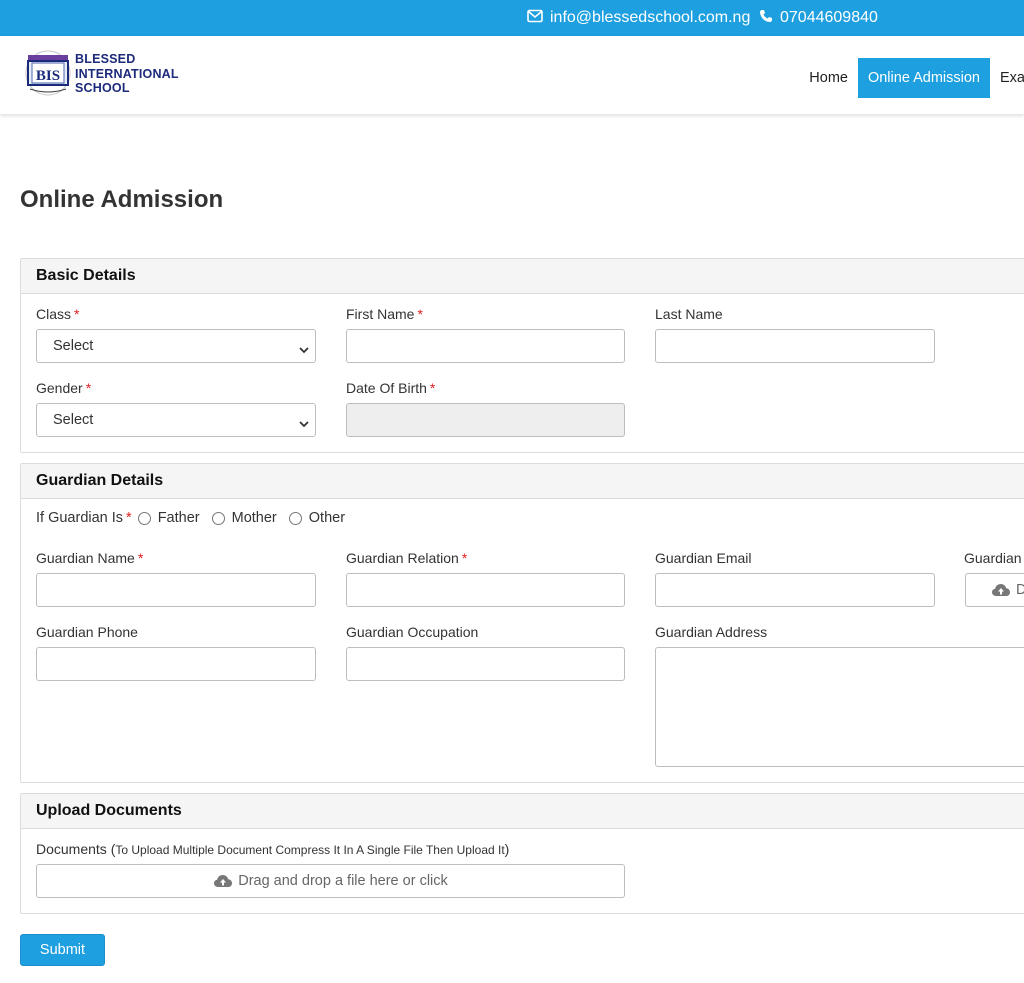 The width and height of the screenshot is (1024, 983). What do you see at coordinates (923, 78) in the screenshot?
I see `nav-online-admission: Online Admission` at bounding box center [923, 78].